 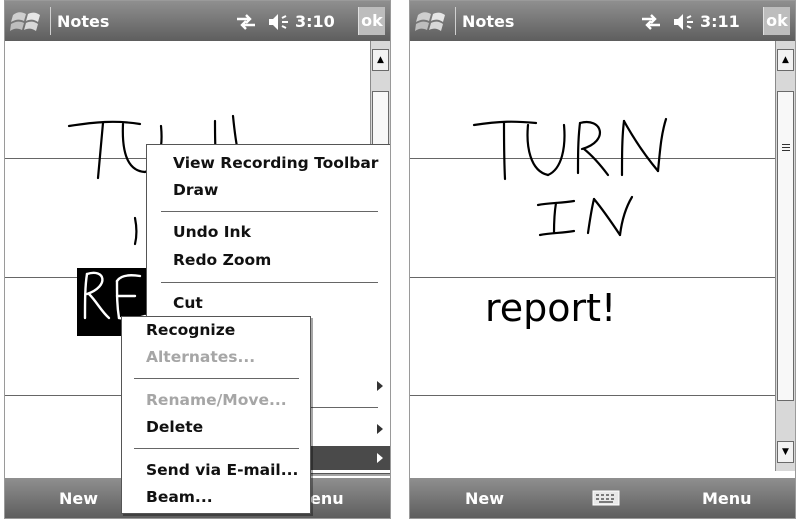 I want to click on clock: 3:11, so click(x=720, y=21).